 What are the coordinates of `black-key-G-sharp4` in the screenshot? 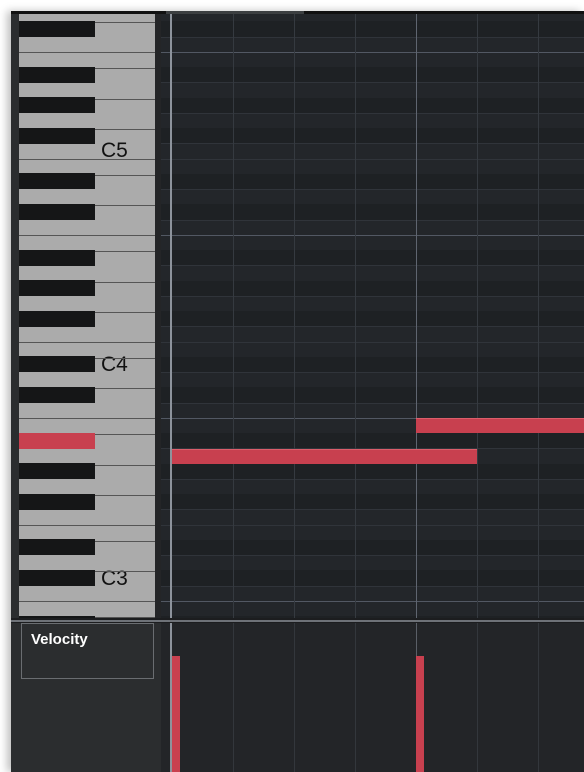 It's located at (57, 288).